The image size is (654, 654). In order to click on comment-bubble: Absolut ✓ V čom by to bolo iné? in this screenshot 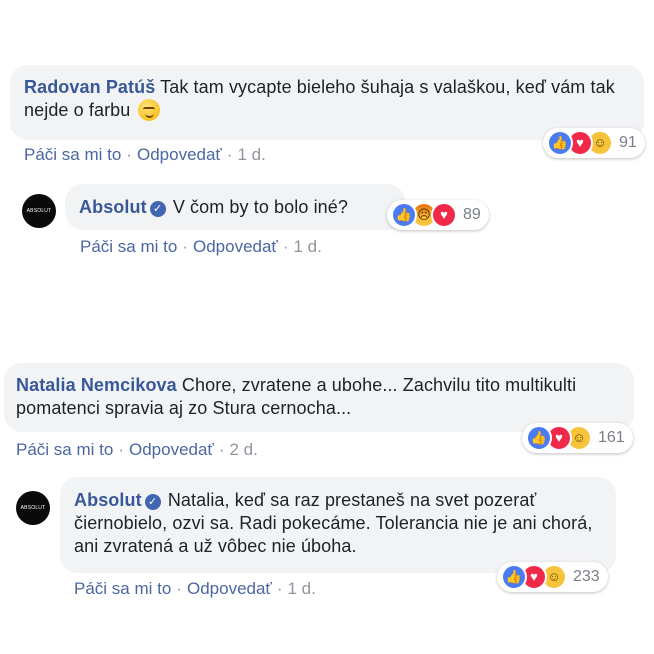, I will do `click(235, 207)`.